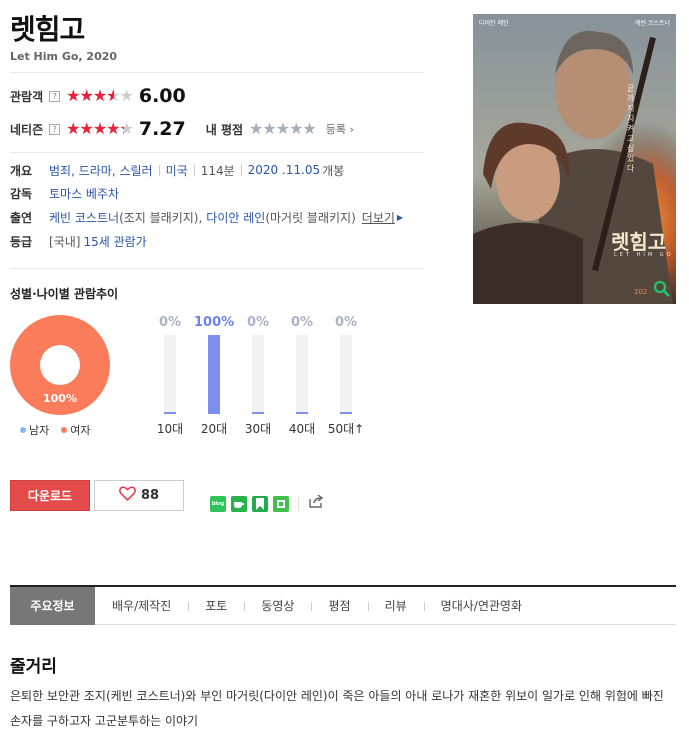  Describe the element at coordinates (21, 241) in the screenshot. I see `grade-label: 등급` at that location.